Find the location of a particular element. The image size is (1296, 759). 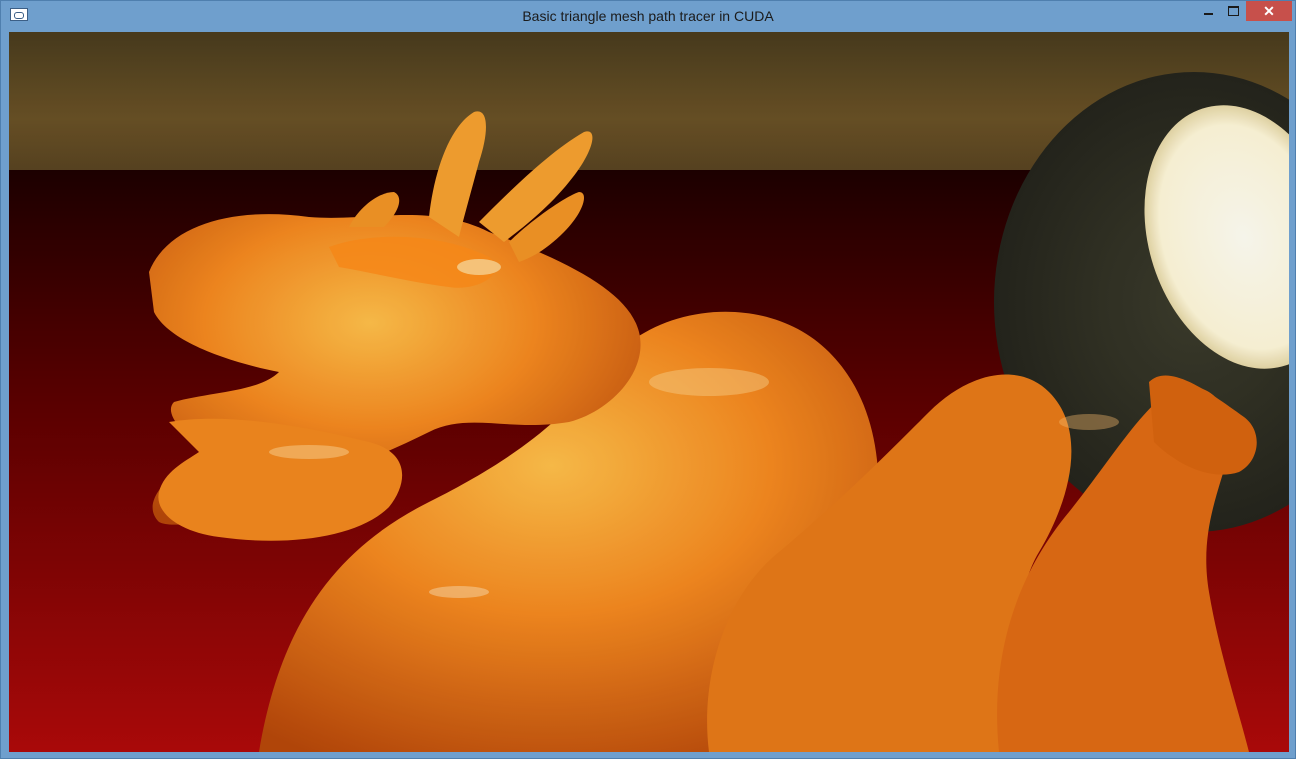

maximize-button is located at coordinates (1233, 11).